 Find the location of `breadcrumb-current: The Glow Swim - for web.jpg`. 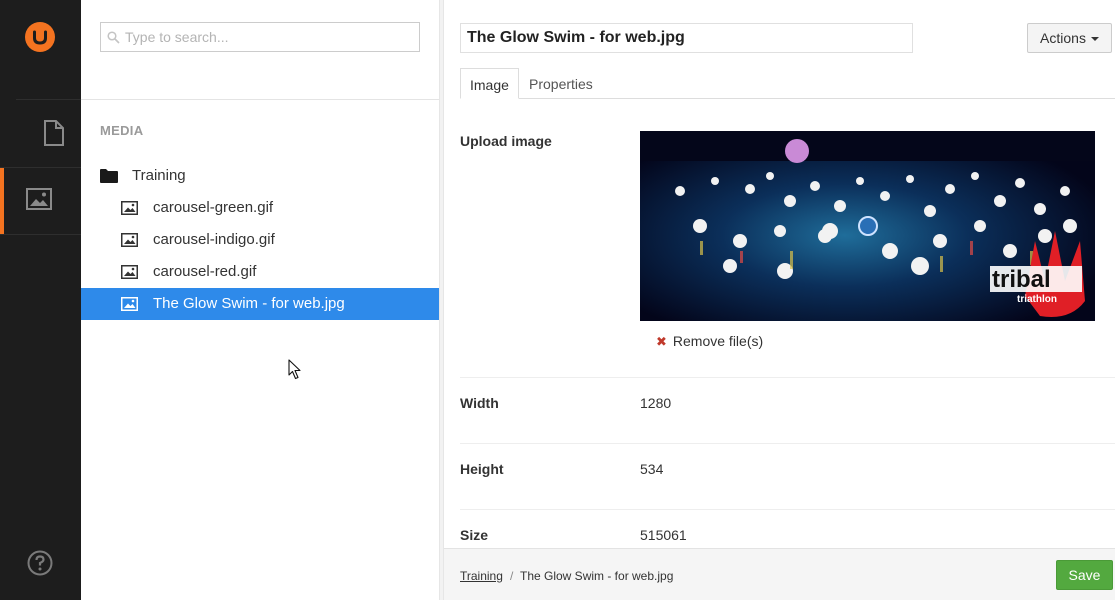

breadcrumb-current: The Glow Swim - for web.jpg is located at coordinates (597, 576).